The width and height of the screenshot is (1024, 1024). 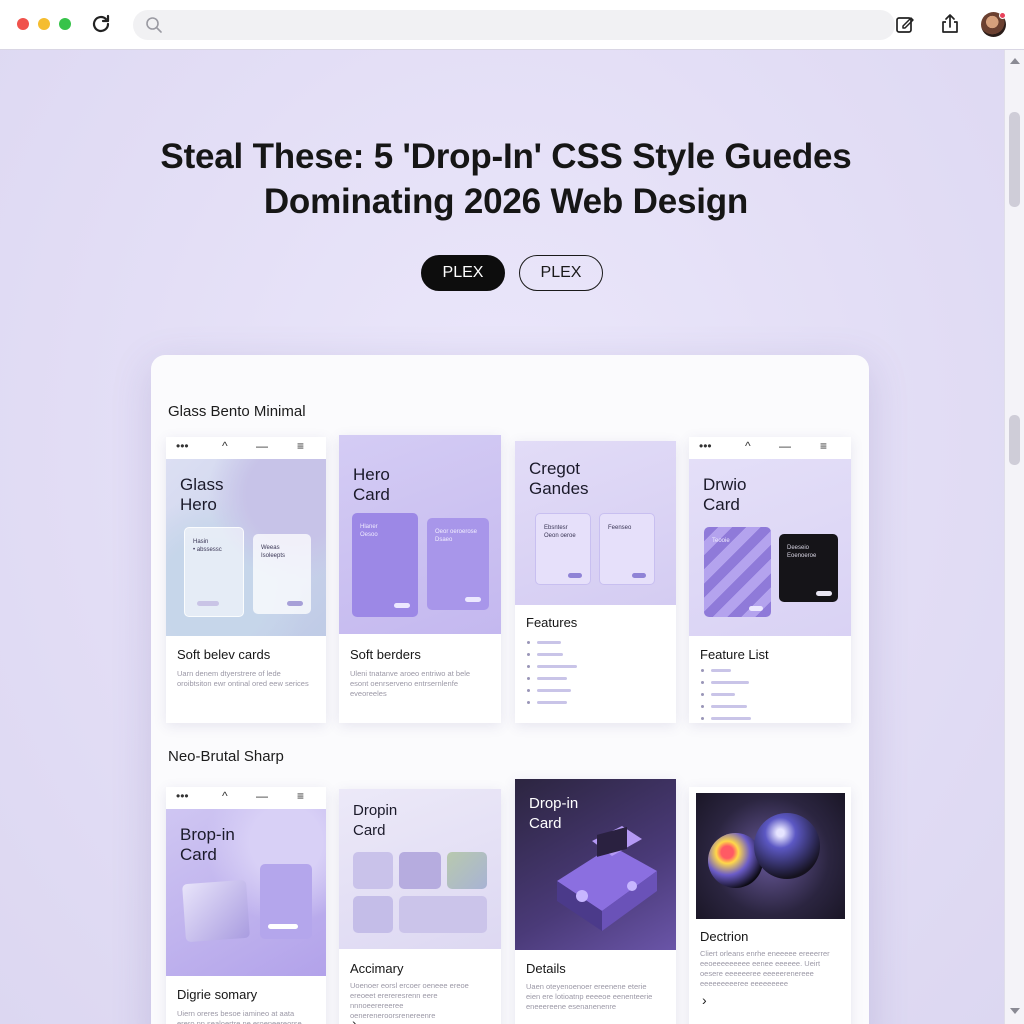 What do you see at coordinates (375, 820) in the screenshot?
I see `card-hero-title: Dropin Card` at bounding box center [375, 820].